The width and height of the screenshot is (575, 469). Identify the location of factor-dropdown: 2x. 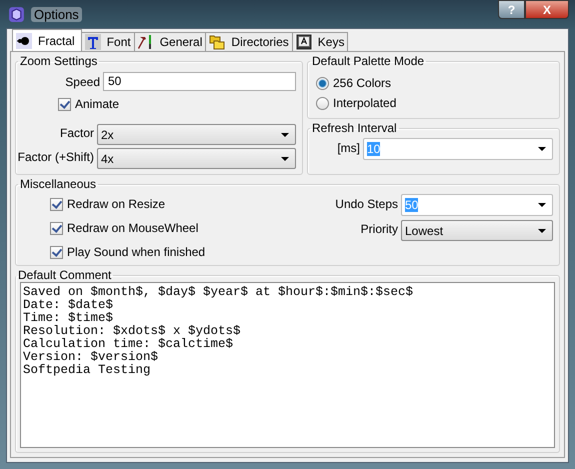
(196, 134).